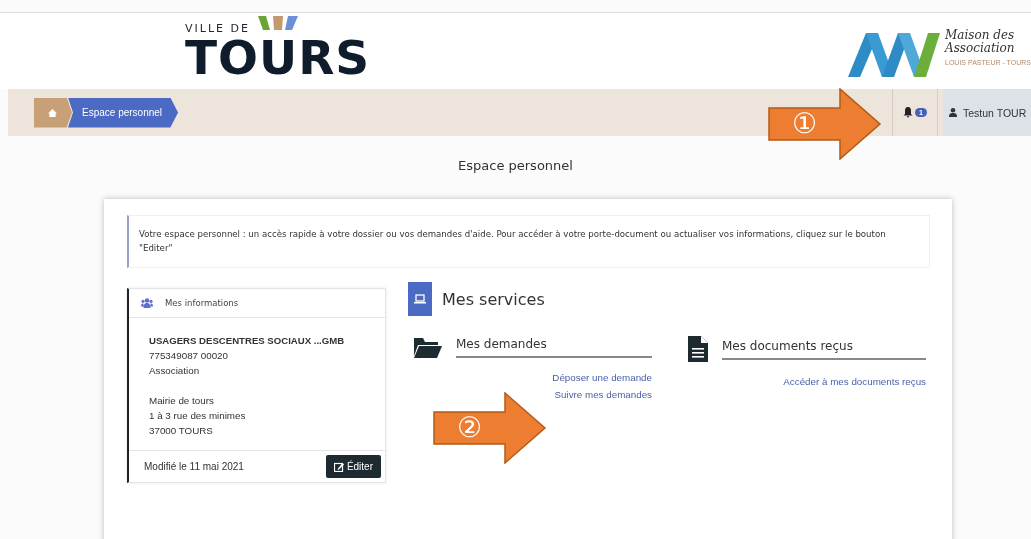  Describe the element at coordinates (189, 356) in the screenshot. I see `info-text: 775349087 00020` at that location.